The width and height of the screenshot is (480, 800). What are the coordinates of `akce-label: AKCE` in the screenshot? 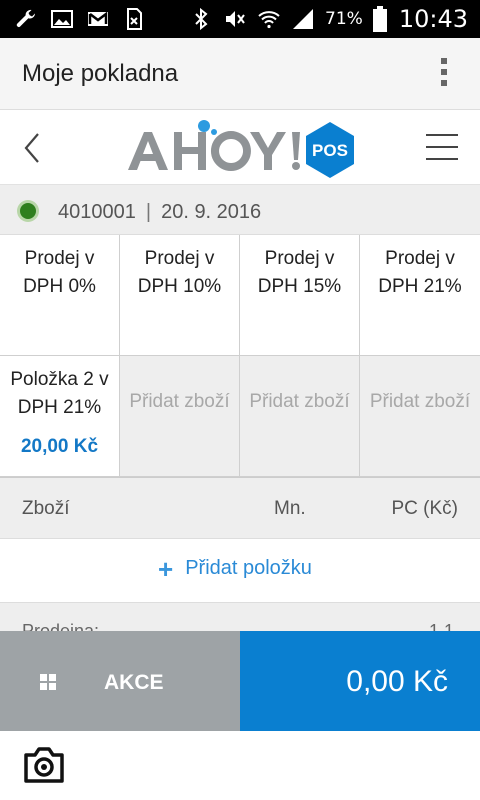 It's located at (134, 682).